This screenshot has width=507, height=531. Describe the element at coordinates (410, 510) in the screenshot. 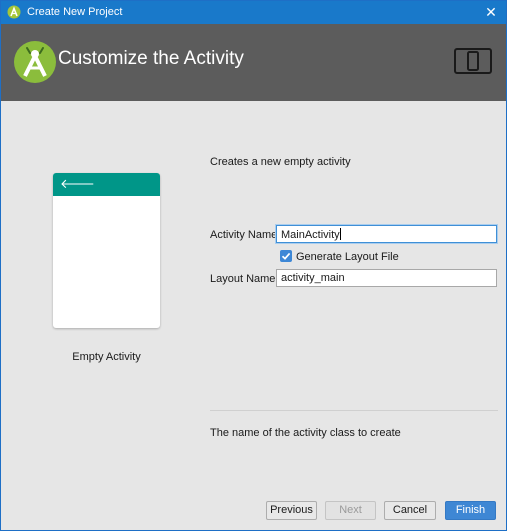

I see `cancel-button: Cancel` at that location.